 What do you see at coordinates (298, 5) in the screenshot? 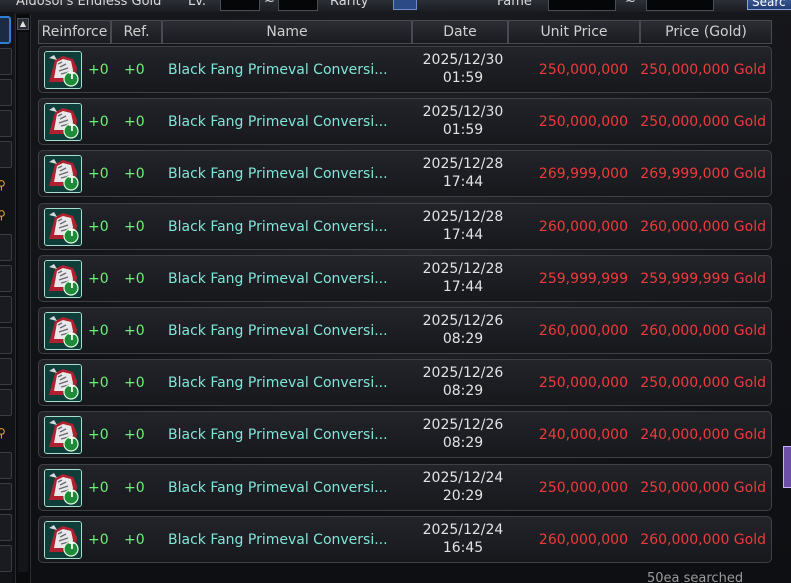
I see `level-max-input` at bounding box center [298, 5].